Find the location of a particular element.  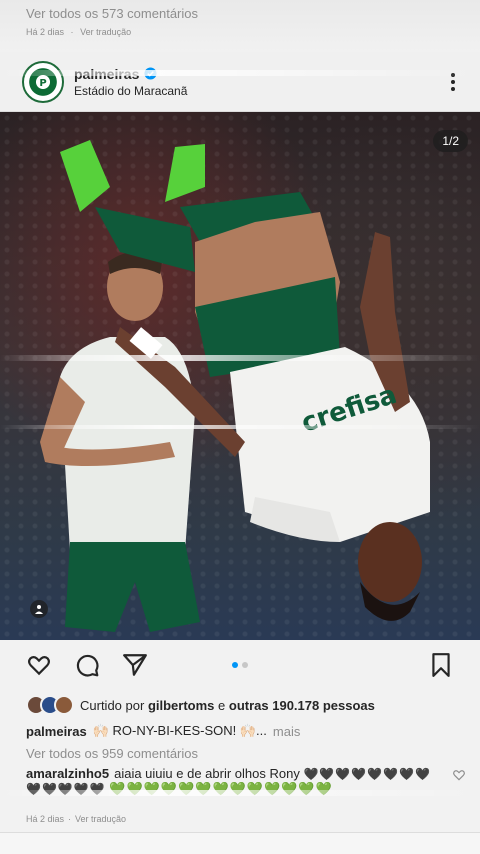

club-crest-icon: P is located at coordinates (43, 81).